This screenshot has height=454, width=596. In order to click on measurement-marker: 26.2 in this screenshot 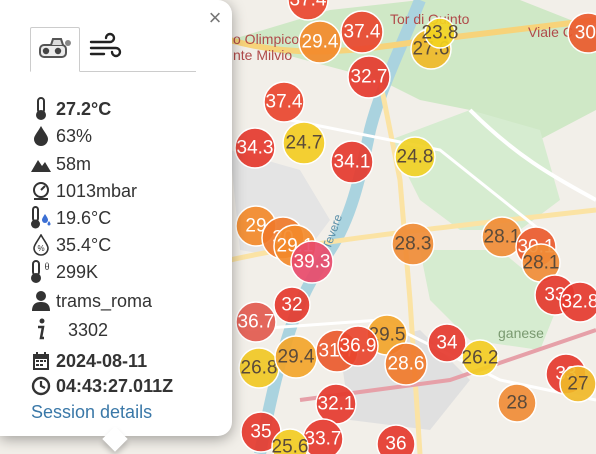, I will do `click(480, 358)`.